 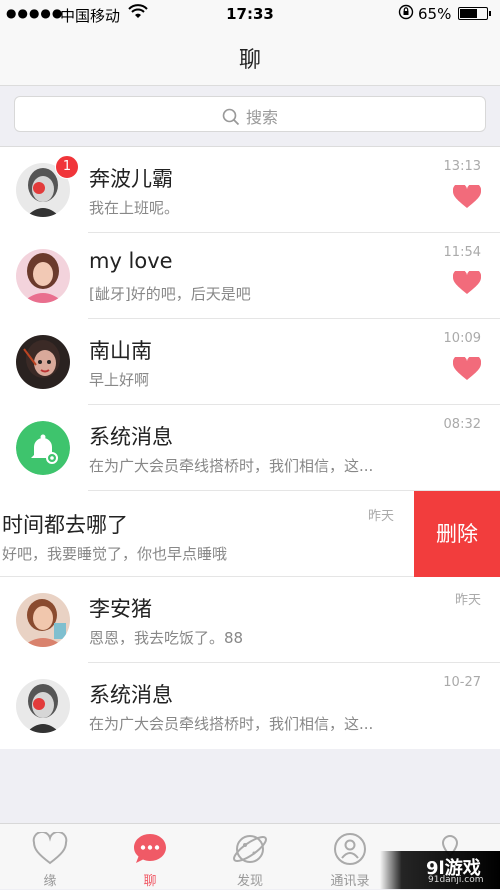 What do you see at coordinates (50, 881) in the screenshot?
I see `tab-label: 缘` at bounding box center [50, 881].